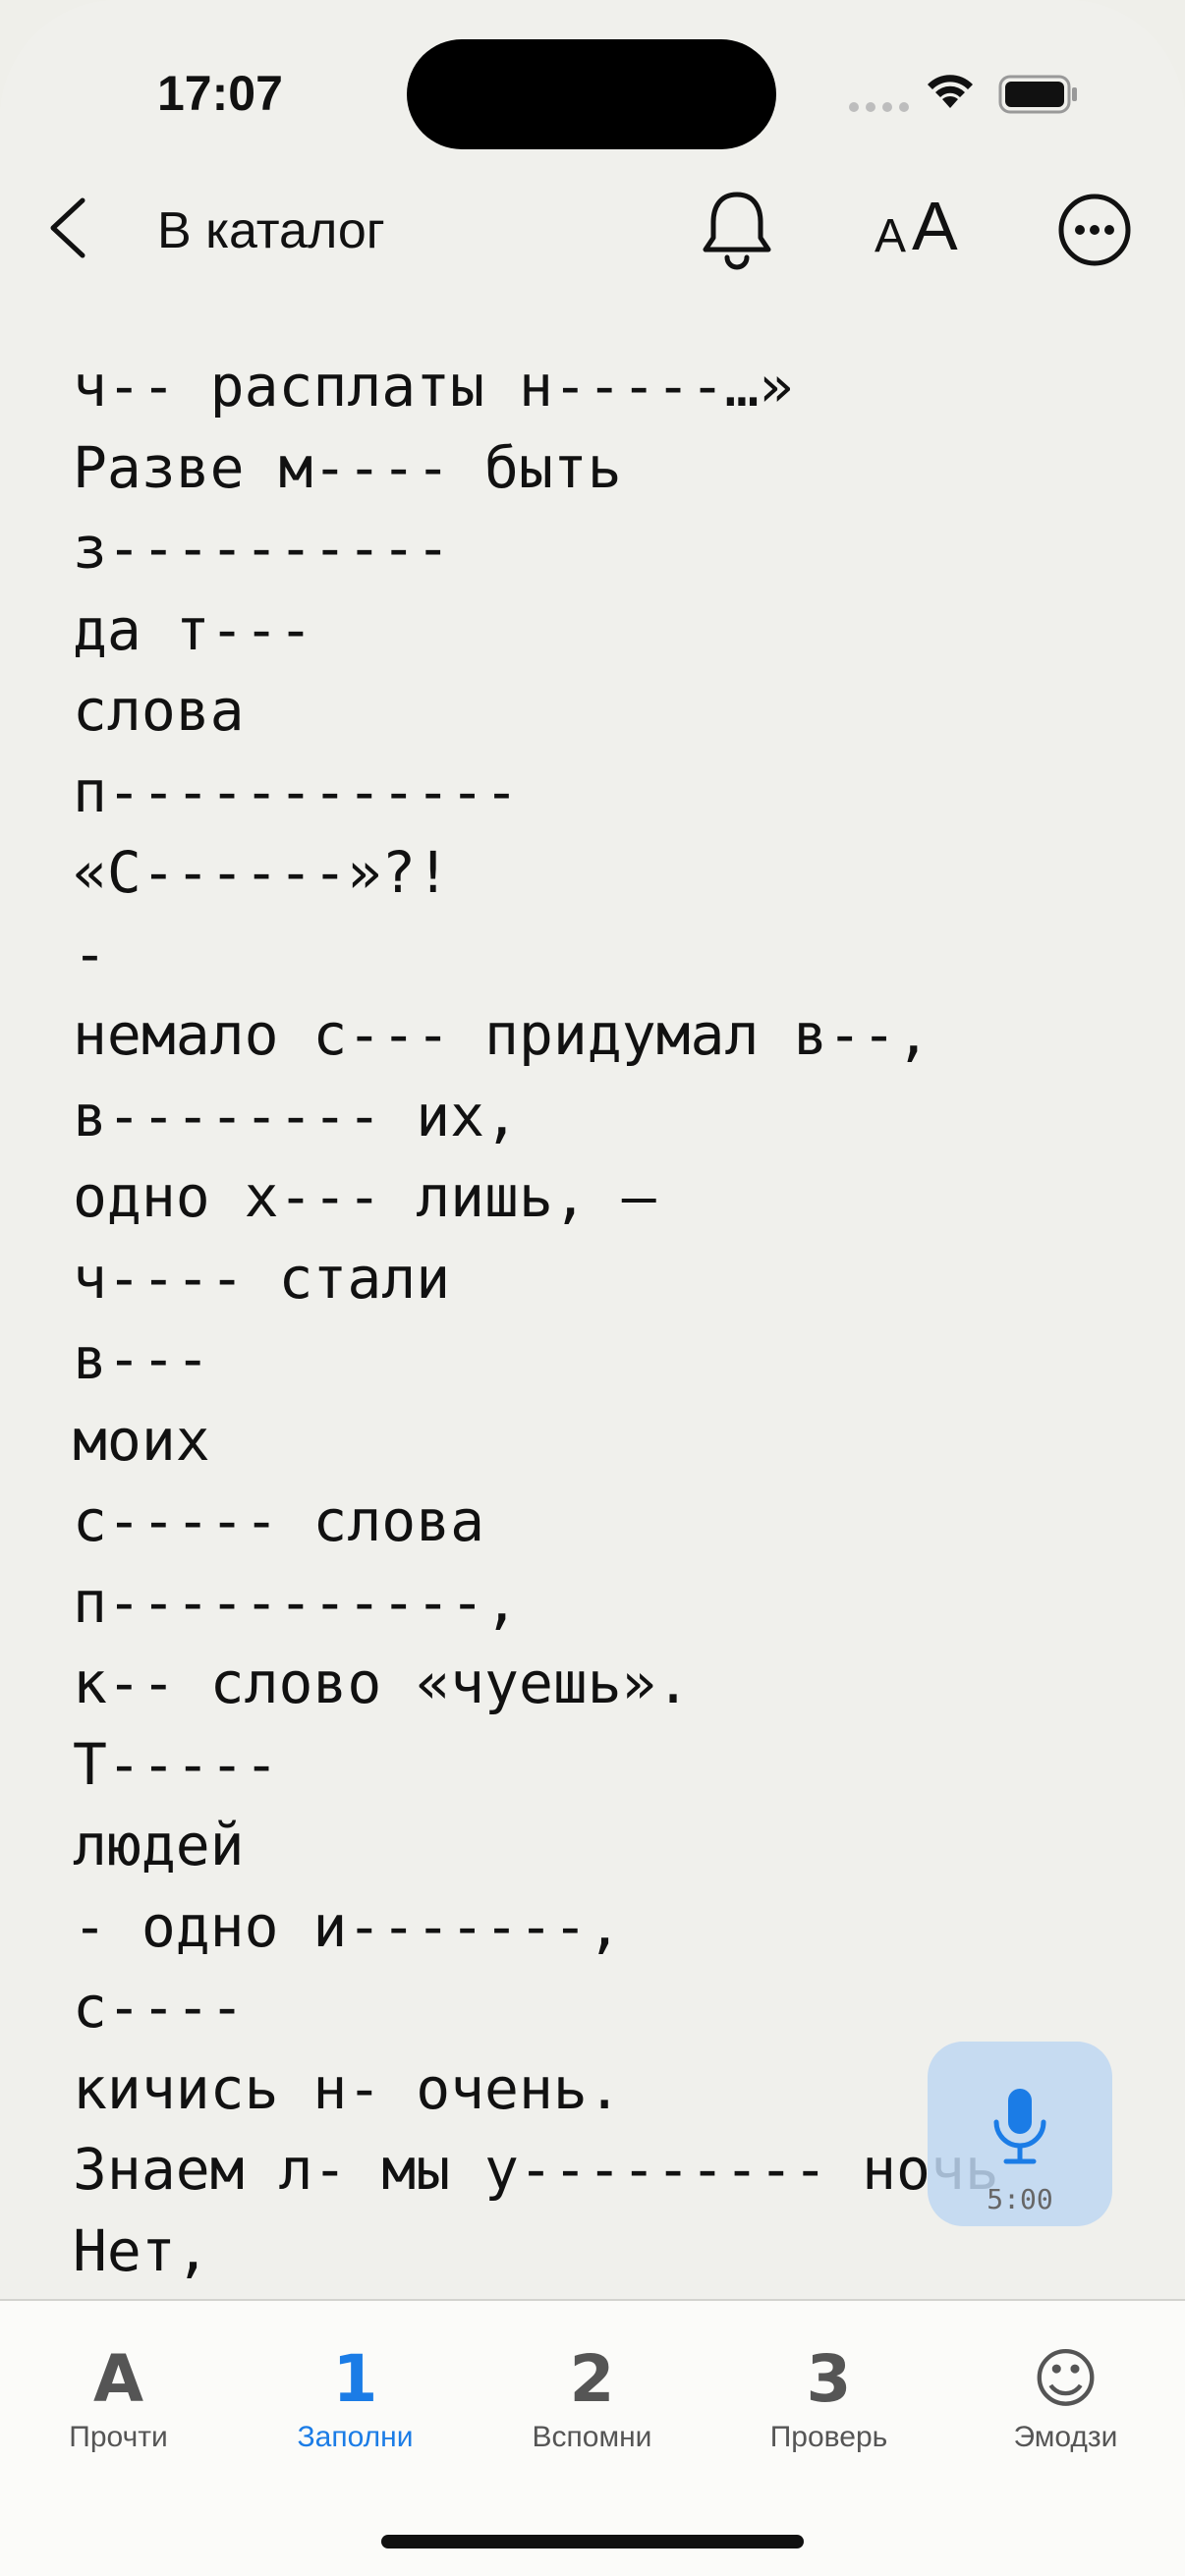 This screenshot has width=1185, height=2576. I want to click on bell-icon, so click(737, 231).